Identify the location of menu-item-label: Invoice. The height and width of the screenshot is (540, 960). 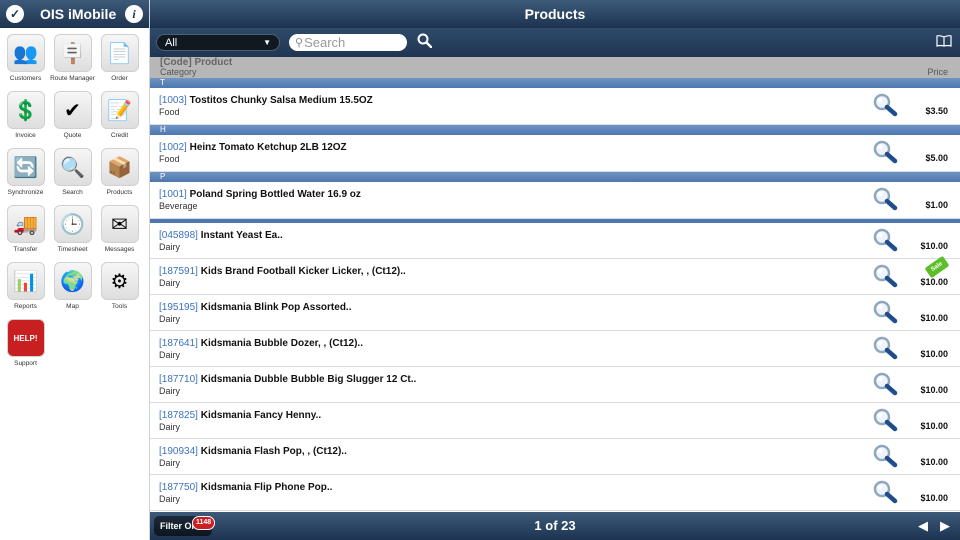
(25, 135).